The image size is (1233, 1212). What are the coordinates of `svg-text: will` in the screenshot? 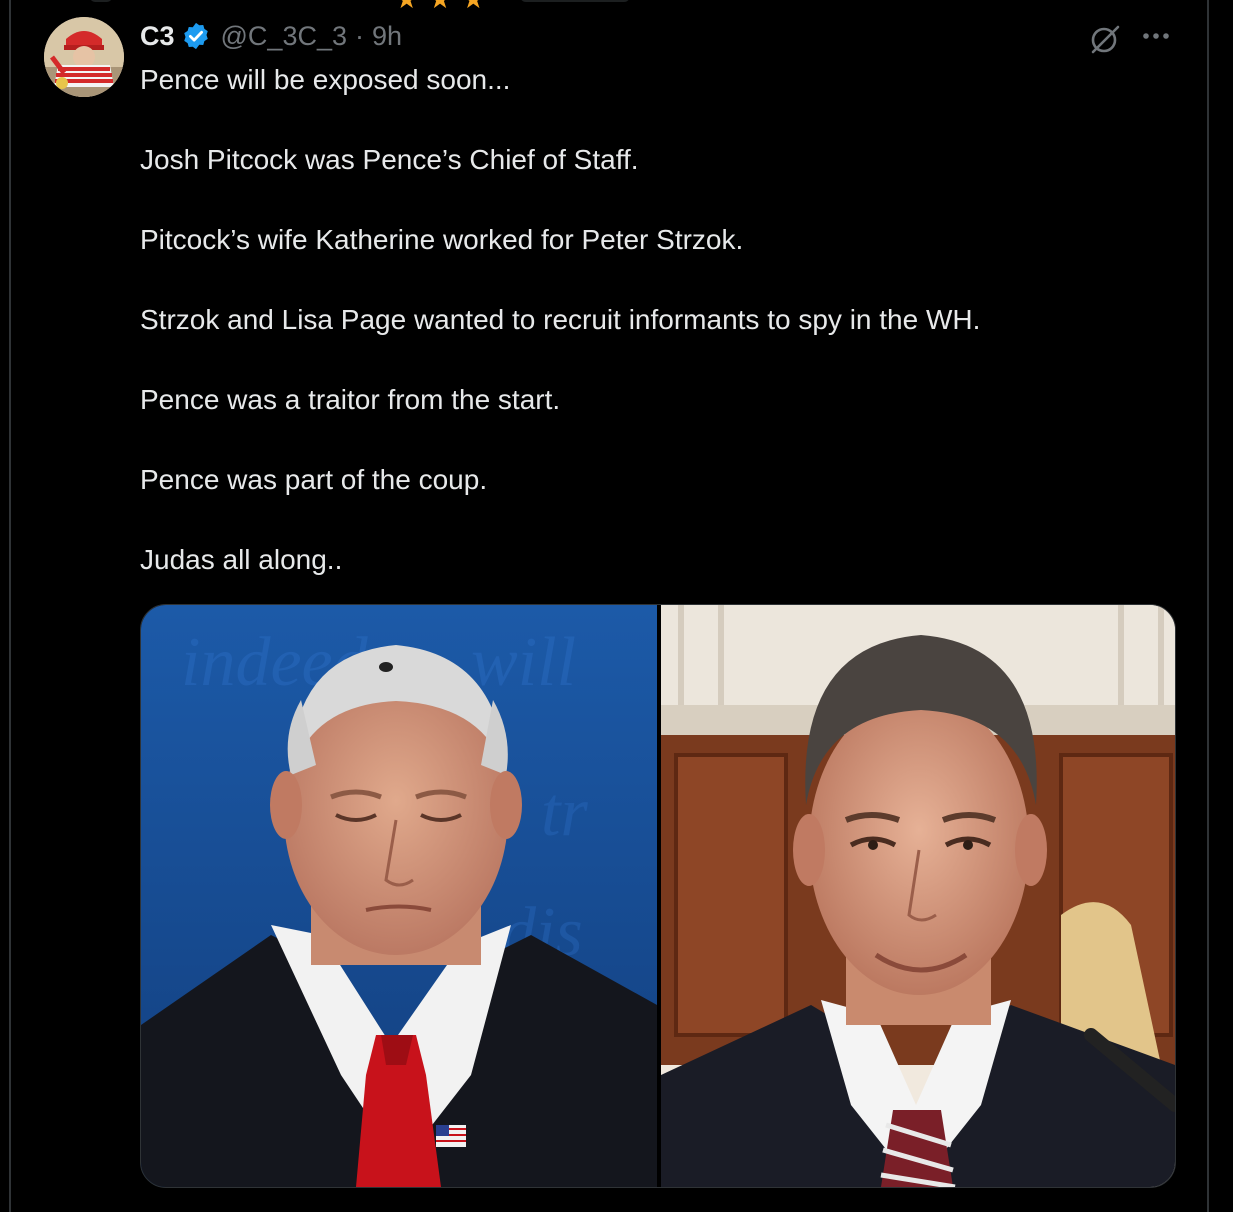 It's located at (523, 662).